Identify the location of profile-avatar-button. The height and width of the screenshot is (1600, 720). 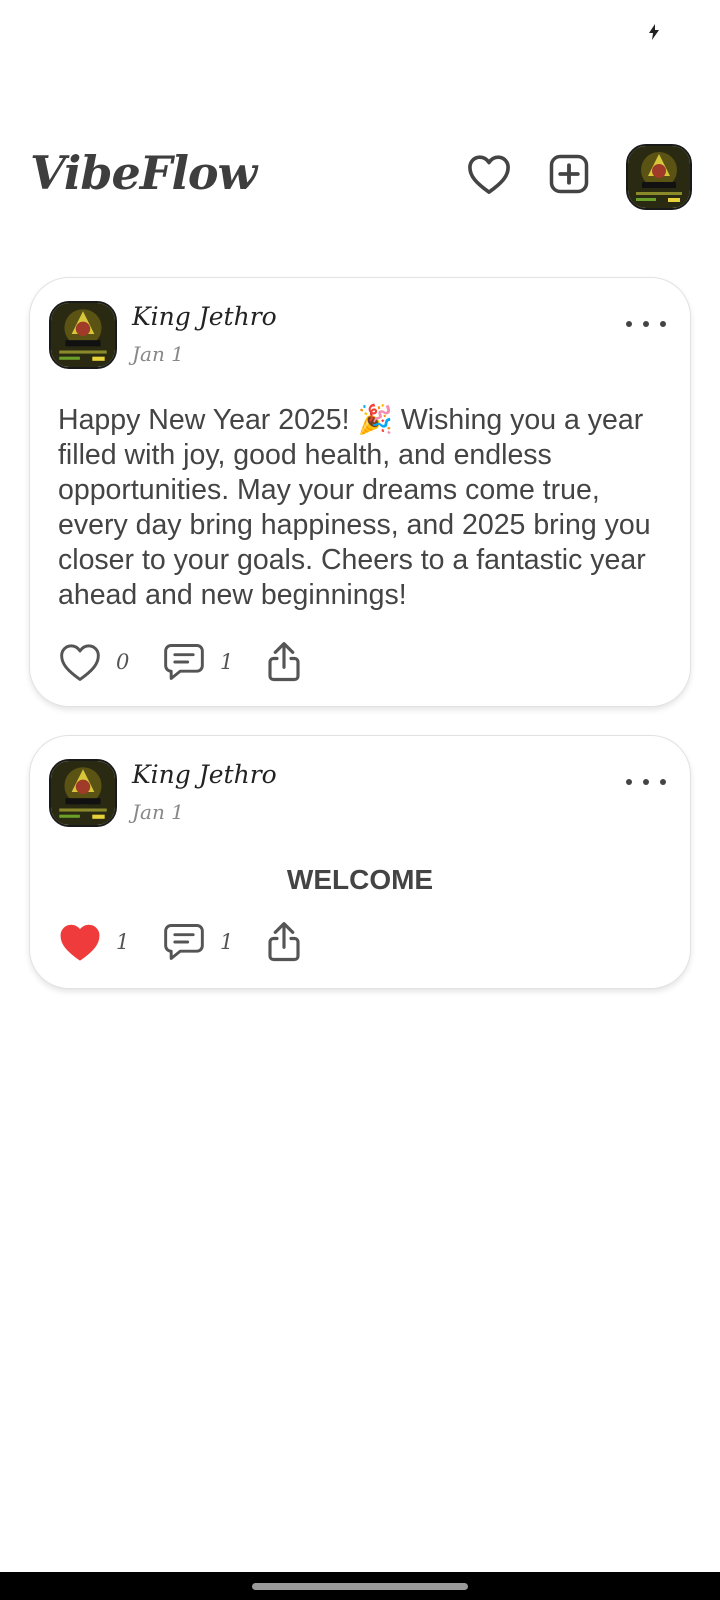
(659, 177).